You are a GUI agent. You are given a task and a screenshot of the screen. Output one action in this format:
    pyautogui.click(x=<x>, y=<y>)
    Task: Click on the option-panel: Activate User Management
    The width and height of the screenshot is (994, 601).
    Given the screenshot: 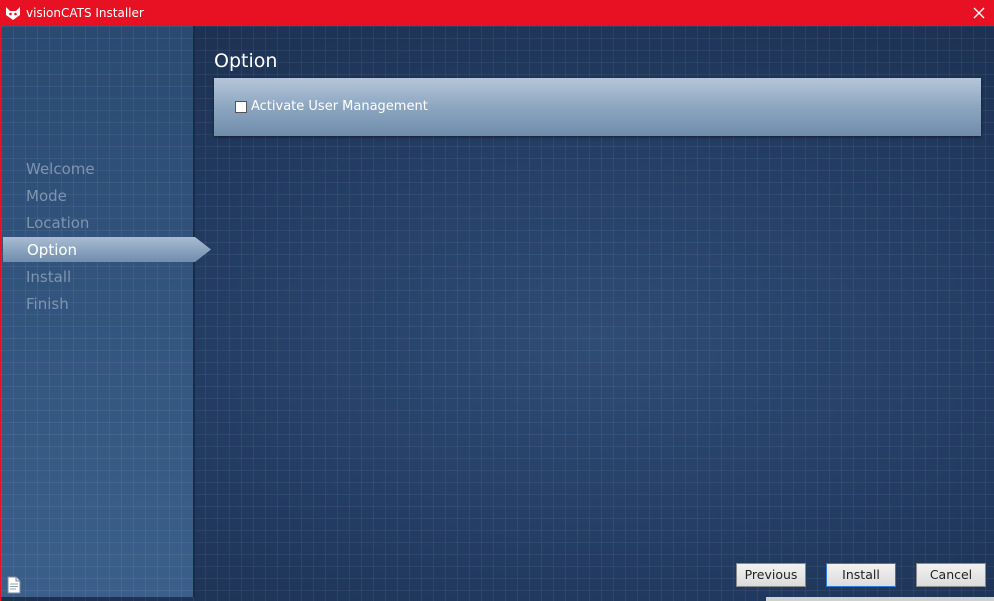 What is the action you would take?
    pyautogui.click(x=597, y=107)
    